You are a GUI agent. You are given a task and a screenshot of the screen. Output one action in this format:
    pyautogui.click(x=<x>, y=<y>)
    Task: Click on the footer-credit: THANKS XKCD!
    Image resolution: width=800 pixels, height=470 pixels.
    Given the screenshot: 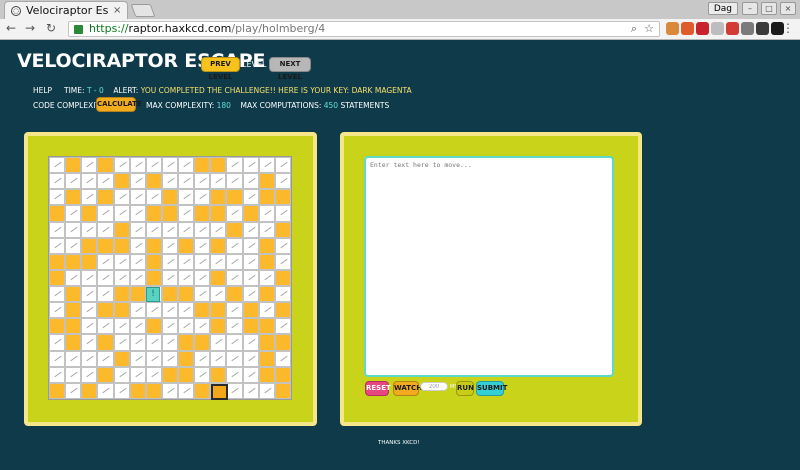 What is the action you would take?
    pyautogui.click(x=399, y=443)
    